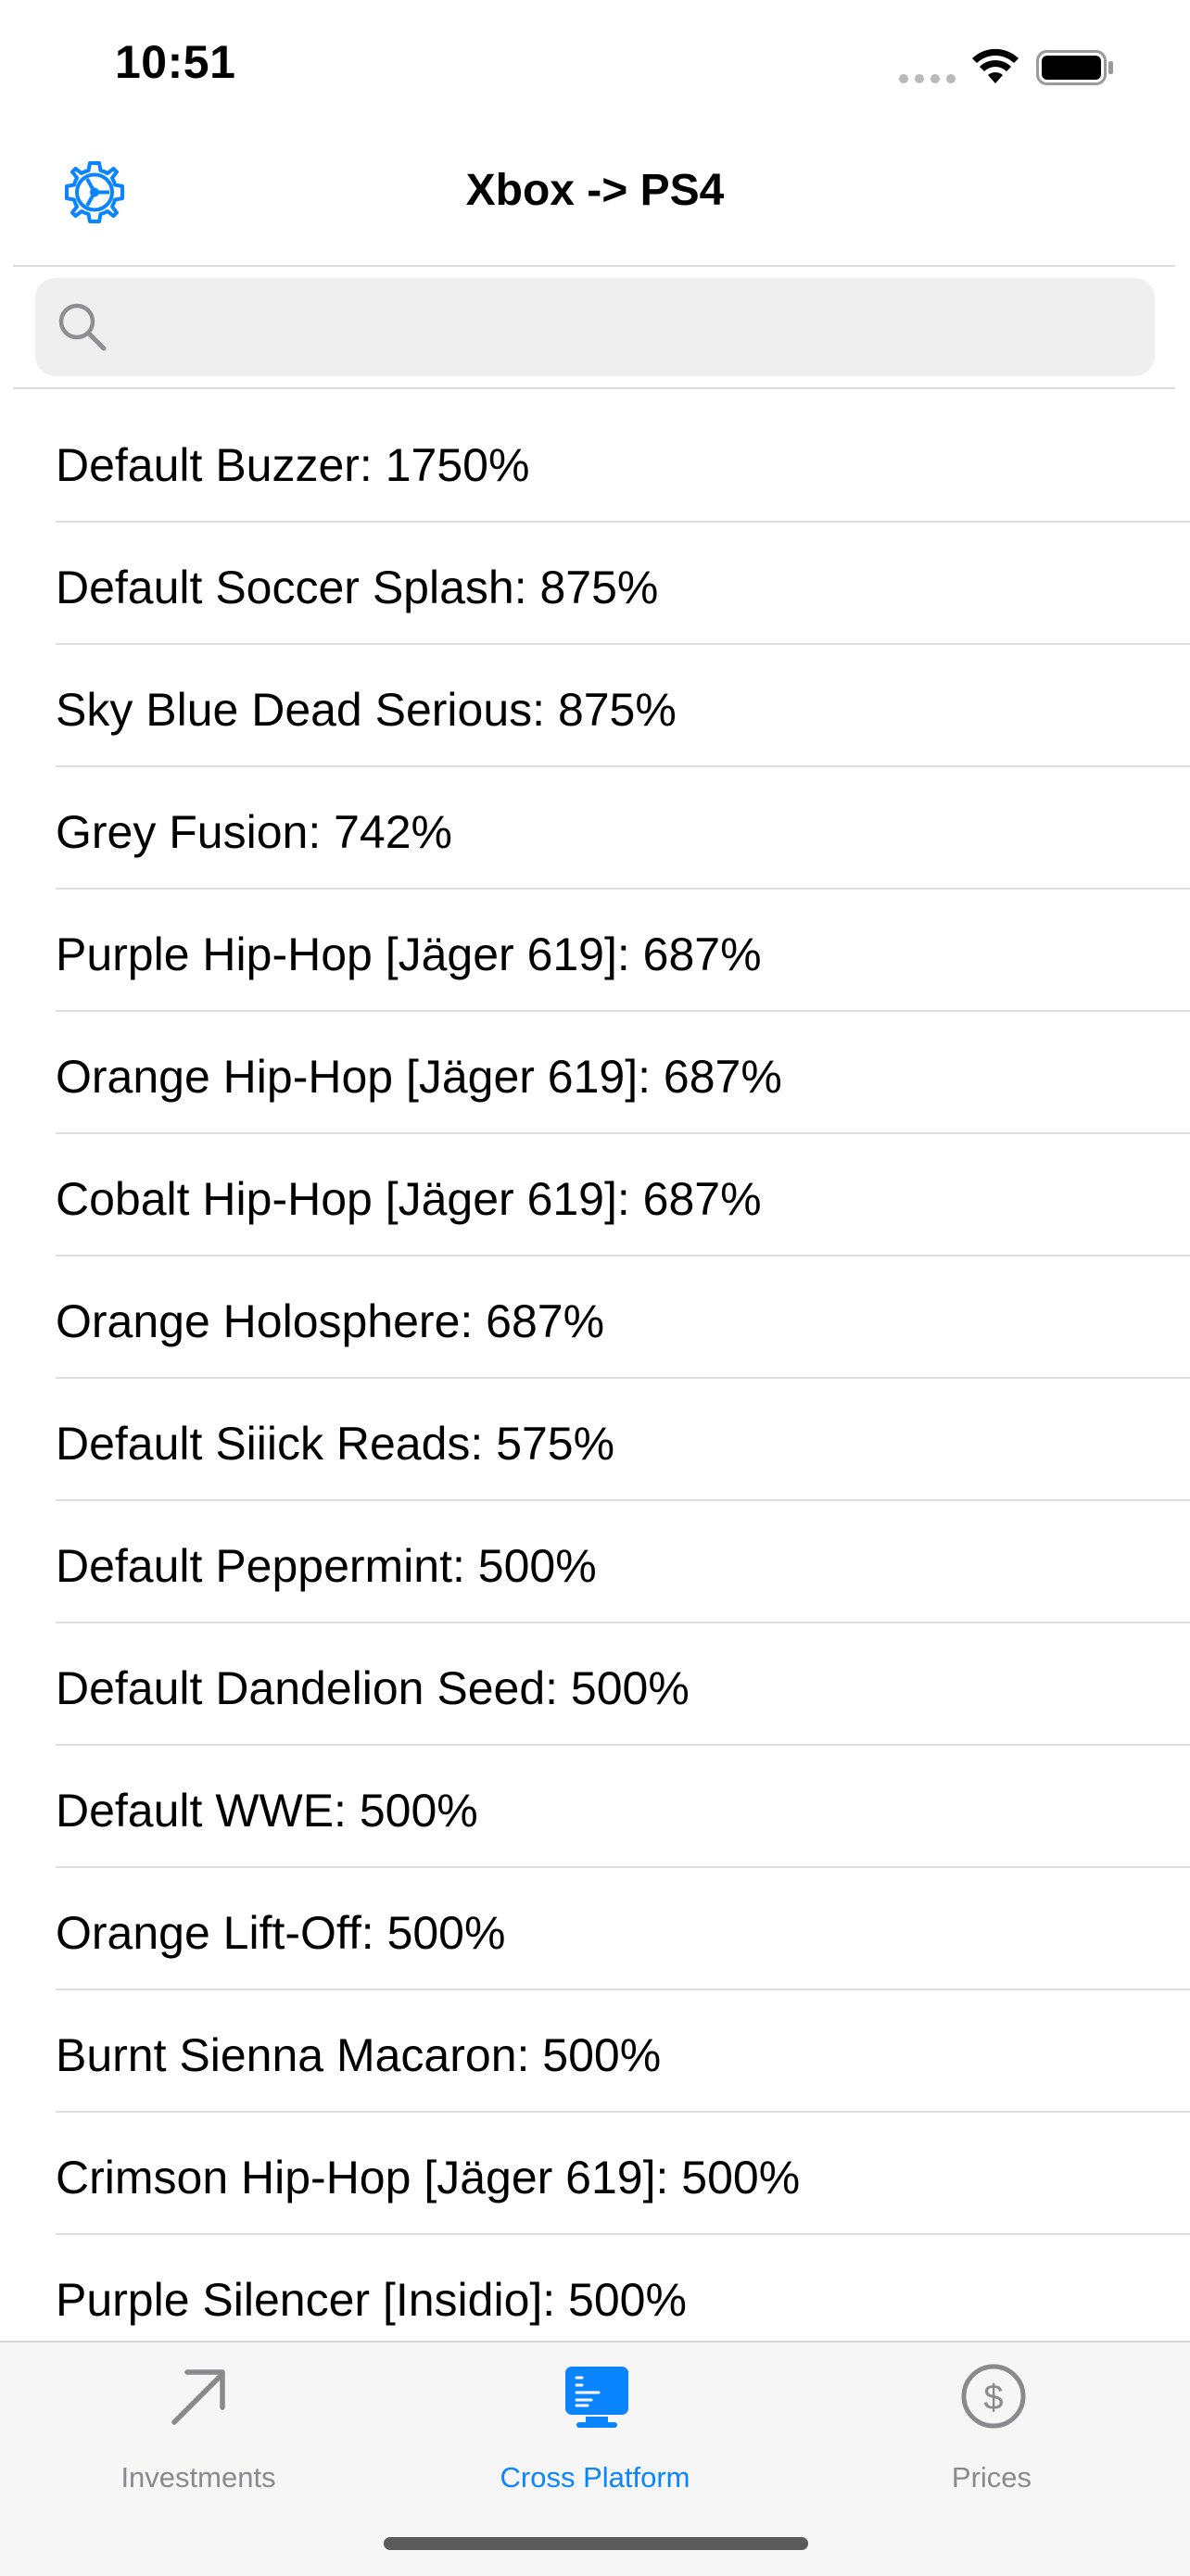 This screenshot has width=1190, height=2576. I want to click on tab-investments: Investments, so click(198, 2435).